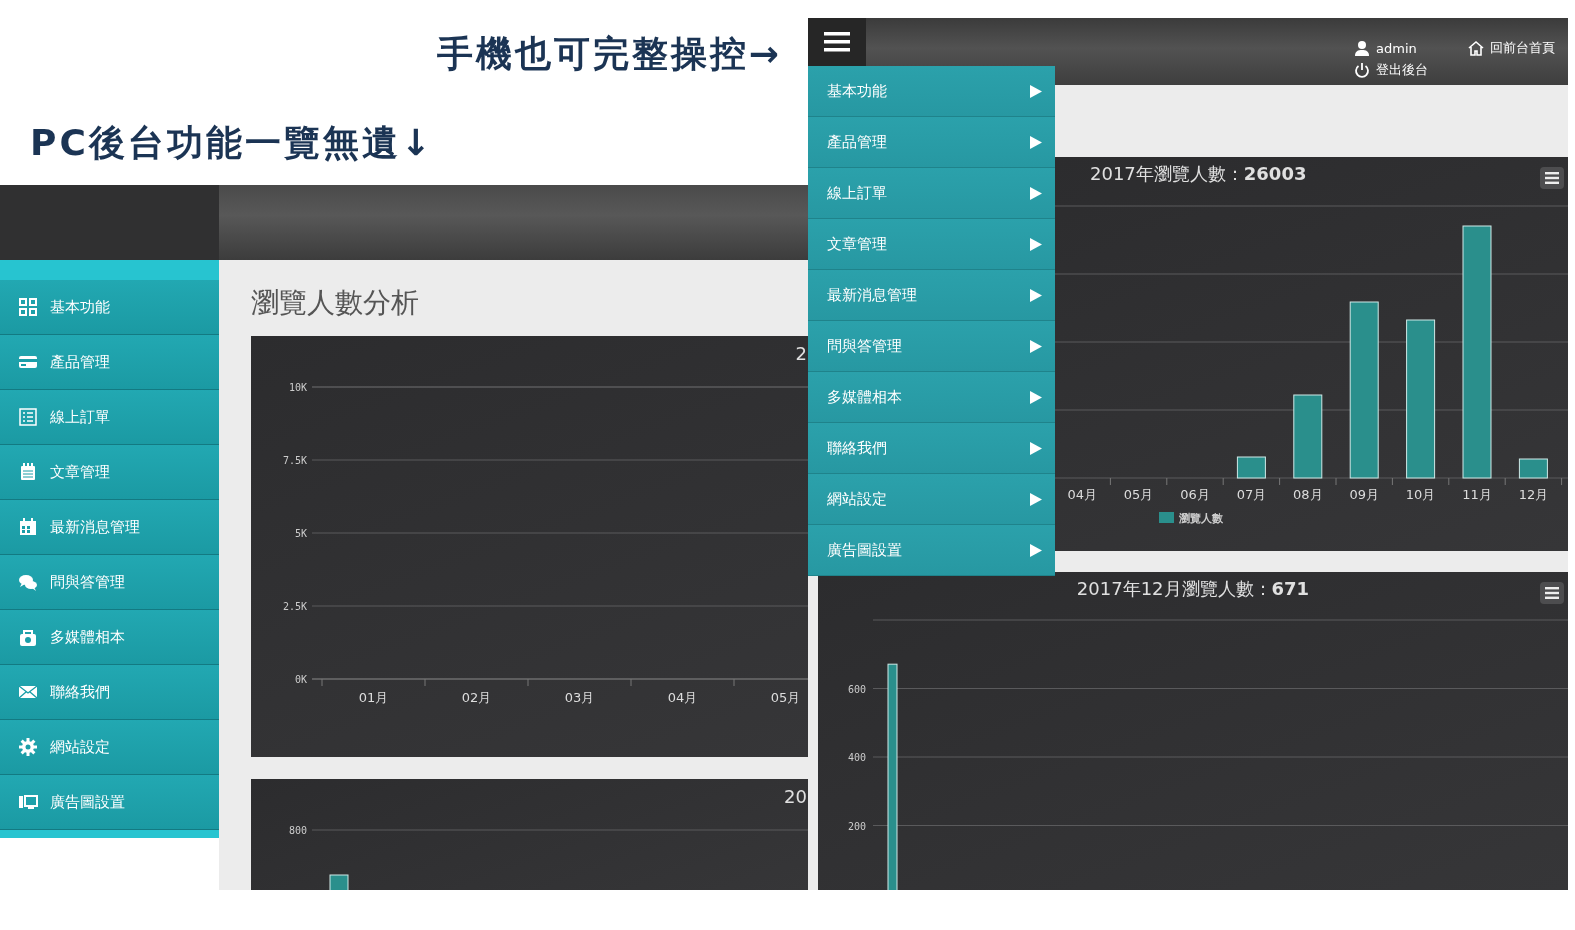 The image size is (1575, 930). I want to click on menu-item: 文章管理, so click(931, 244).